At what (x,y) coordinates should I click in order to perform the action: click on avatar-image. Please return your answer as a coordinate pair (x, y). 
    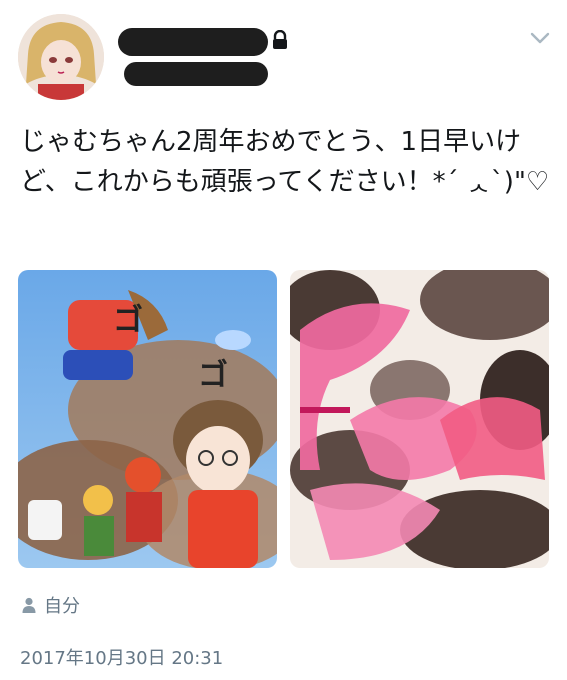
    Looking at the image, I should click on (61, 57).